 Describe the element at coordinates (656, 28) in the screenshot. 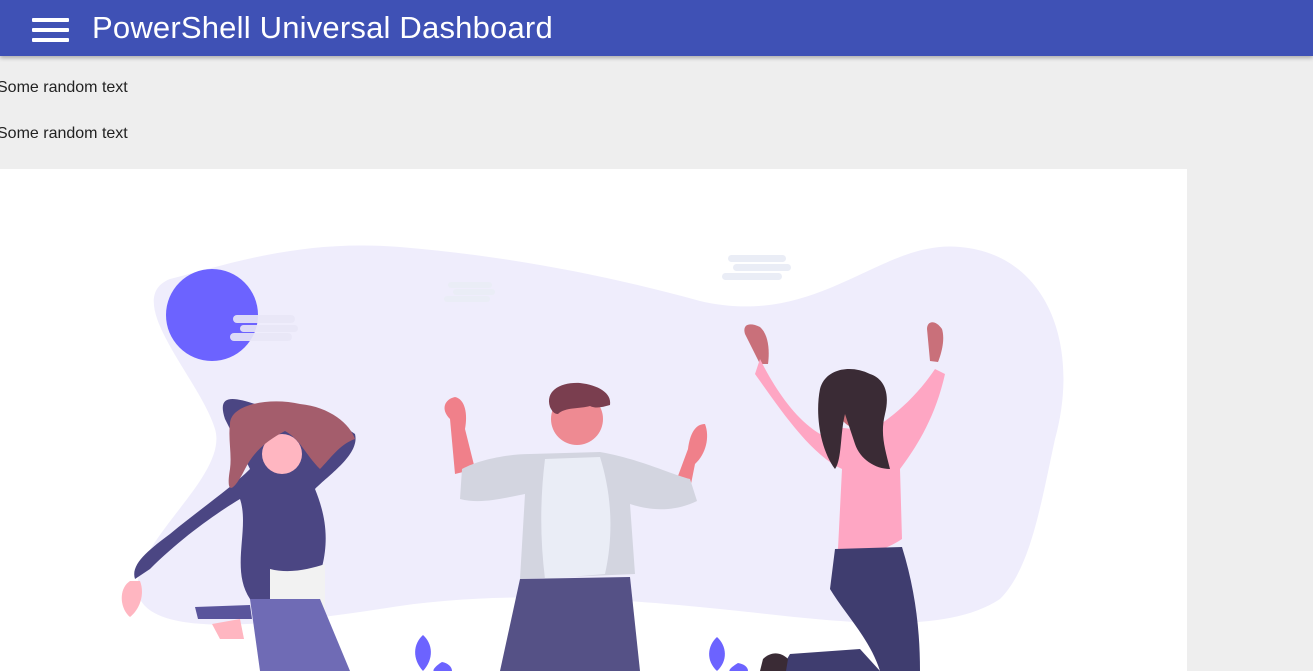

I see `app-bar: PowerShell Universal Dashboard` at that location.